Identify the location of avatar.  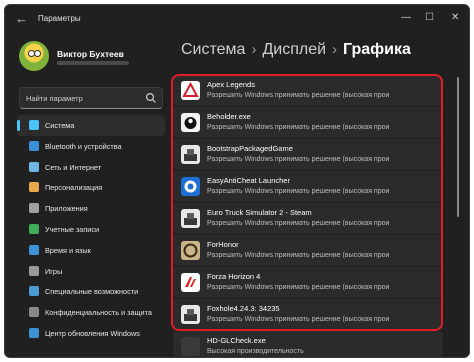
(34, 56).